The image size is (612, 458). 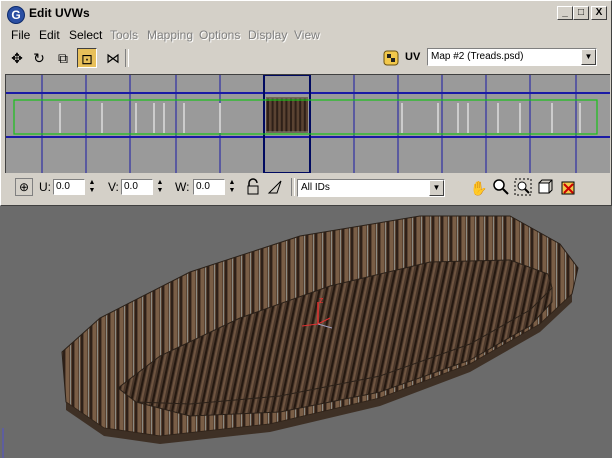 What do you see at coordinates (92, 187) in the screenshot?
I see `u-spinner: ▲ ▼` at bounding box center [92, 187].